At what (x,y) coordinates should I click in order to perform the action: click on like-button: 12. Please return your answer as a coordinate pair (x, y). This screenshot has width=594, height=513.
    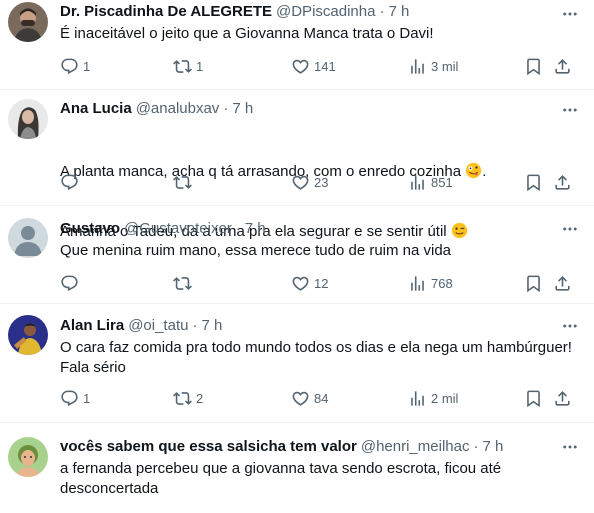
    Looking at the image, I should click on (309, 283).